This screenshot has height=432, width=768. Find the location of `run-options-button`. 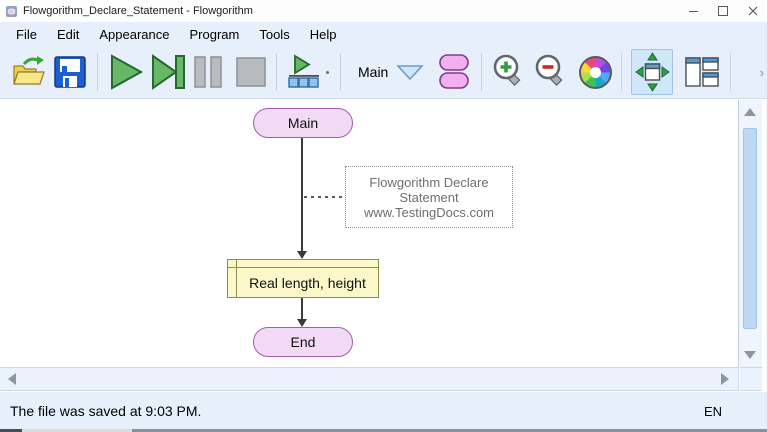

run-options-button is located at coordinates (304, 72).